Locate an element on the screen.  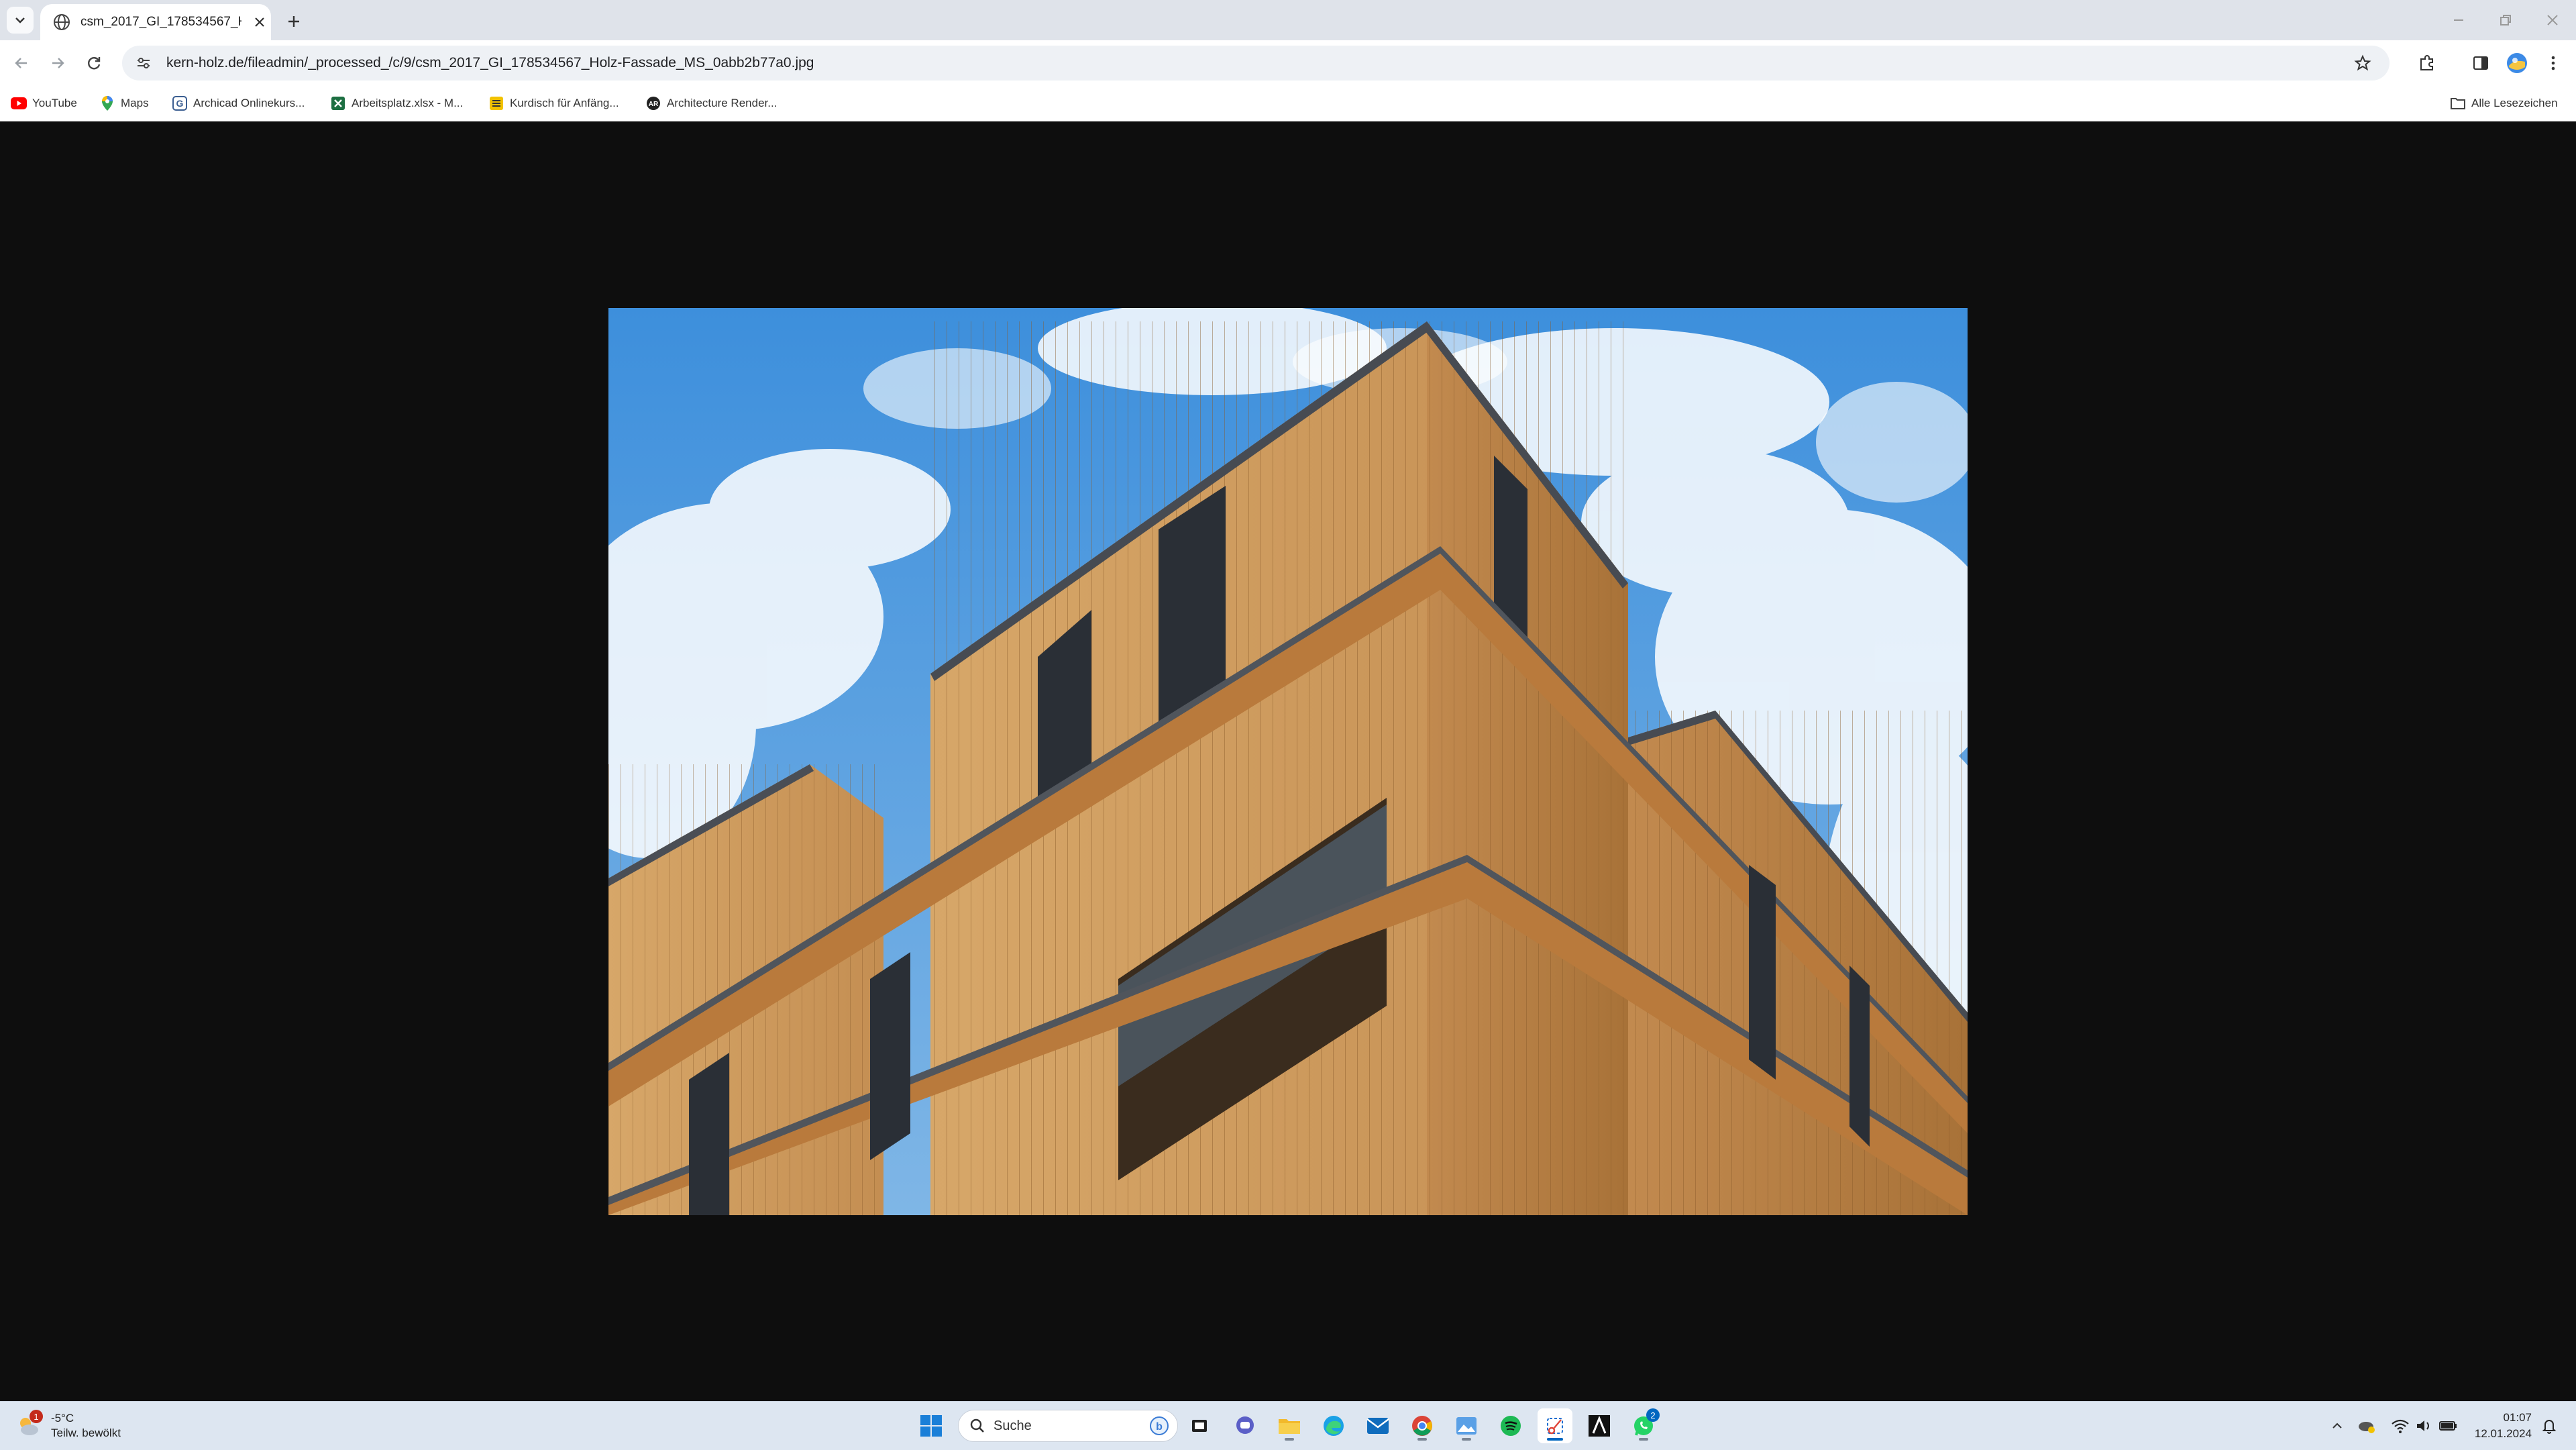
svg-text: b is located at coordinates (1159, 1427).